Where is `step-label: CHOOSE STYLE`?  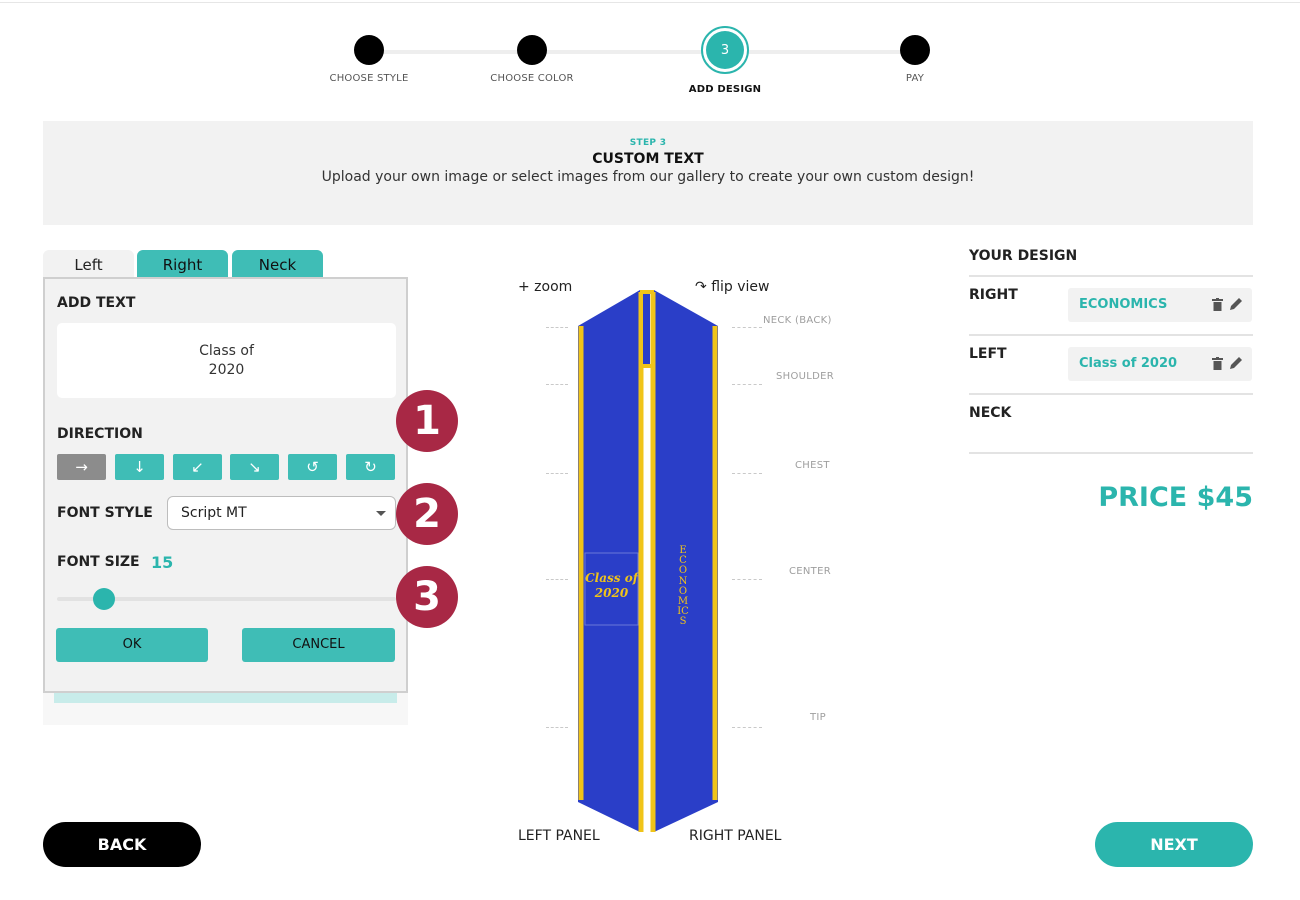 step-label: CHOOSE STYLE is located at coordinates (369, 78).